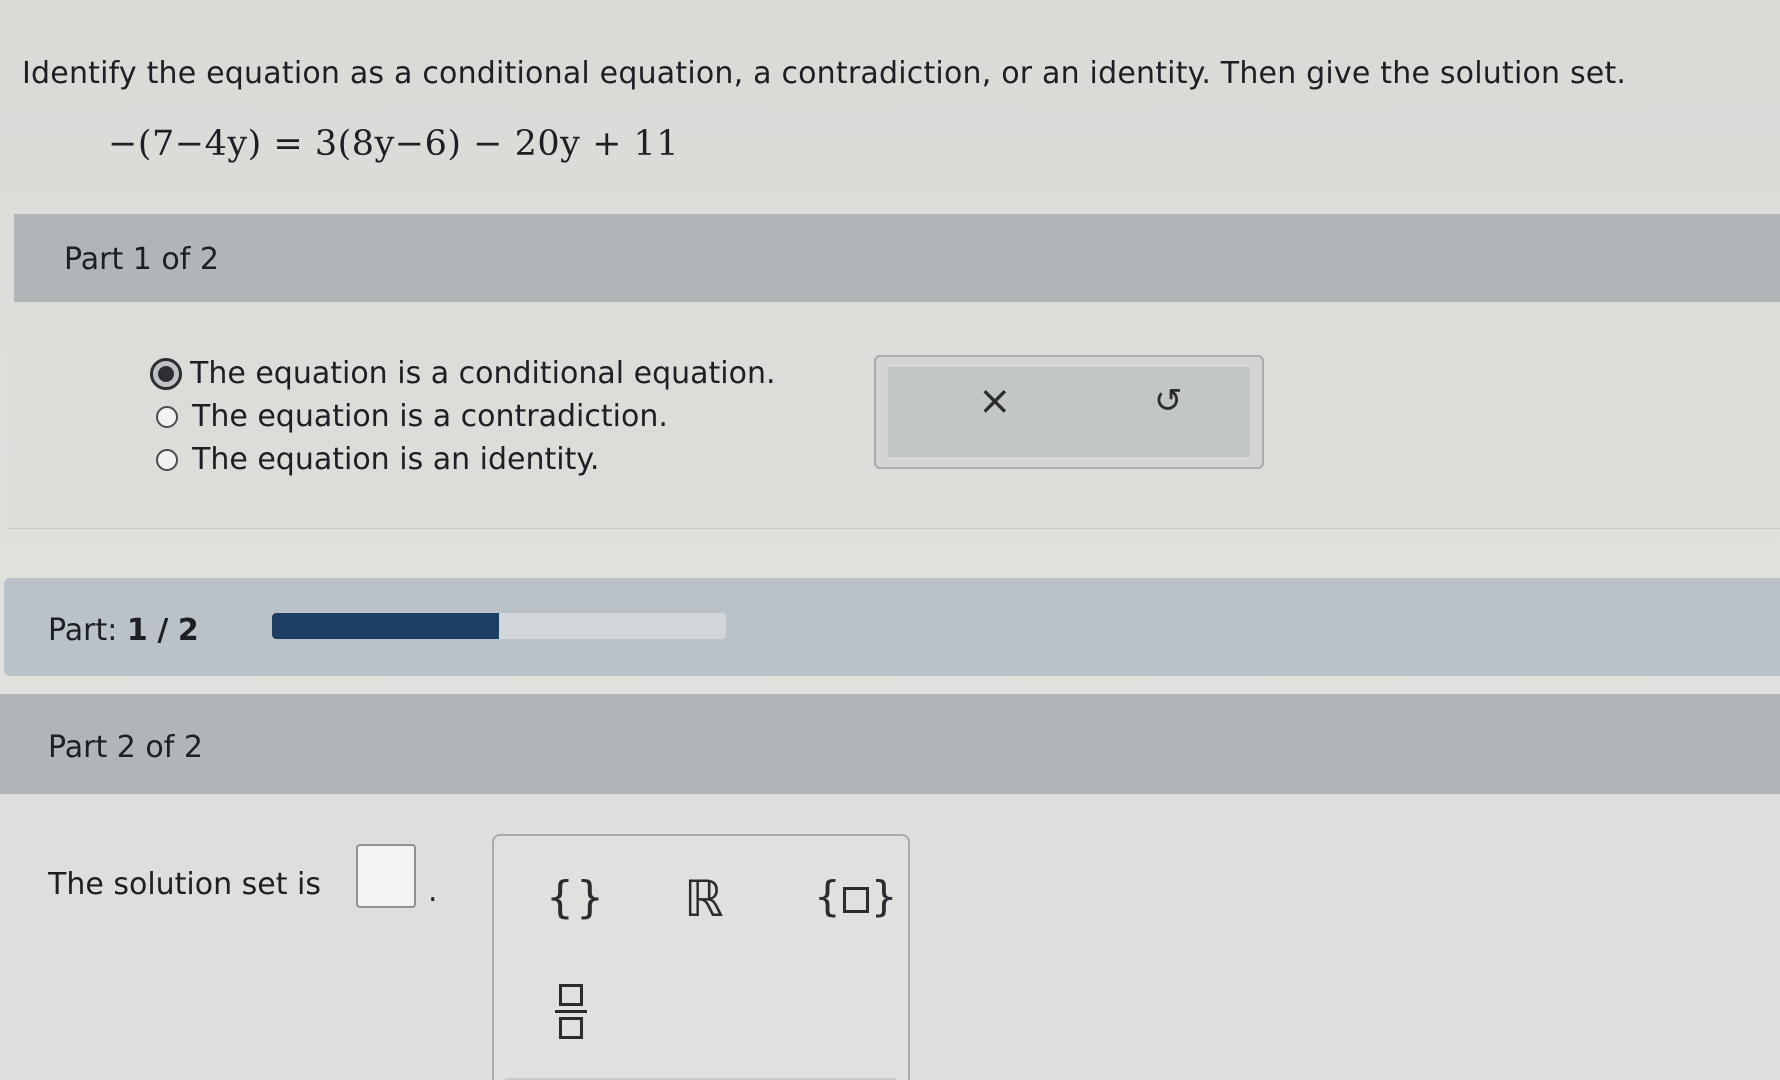 The height and width of the screenshot is (1080, 1780). What do you see at coordinates (396, 459) in the screenshot?
I see `option-label: The equation is an identity.` at bounding box center [396, 459].